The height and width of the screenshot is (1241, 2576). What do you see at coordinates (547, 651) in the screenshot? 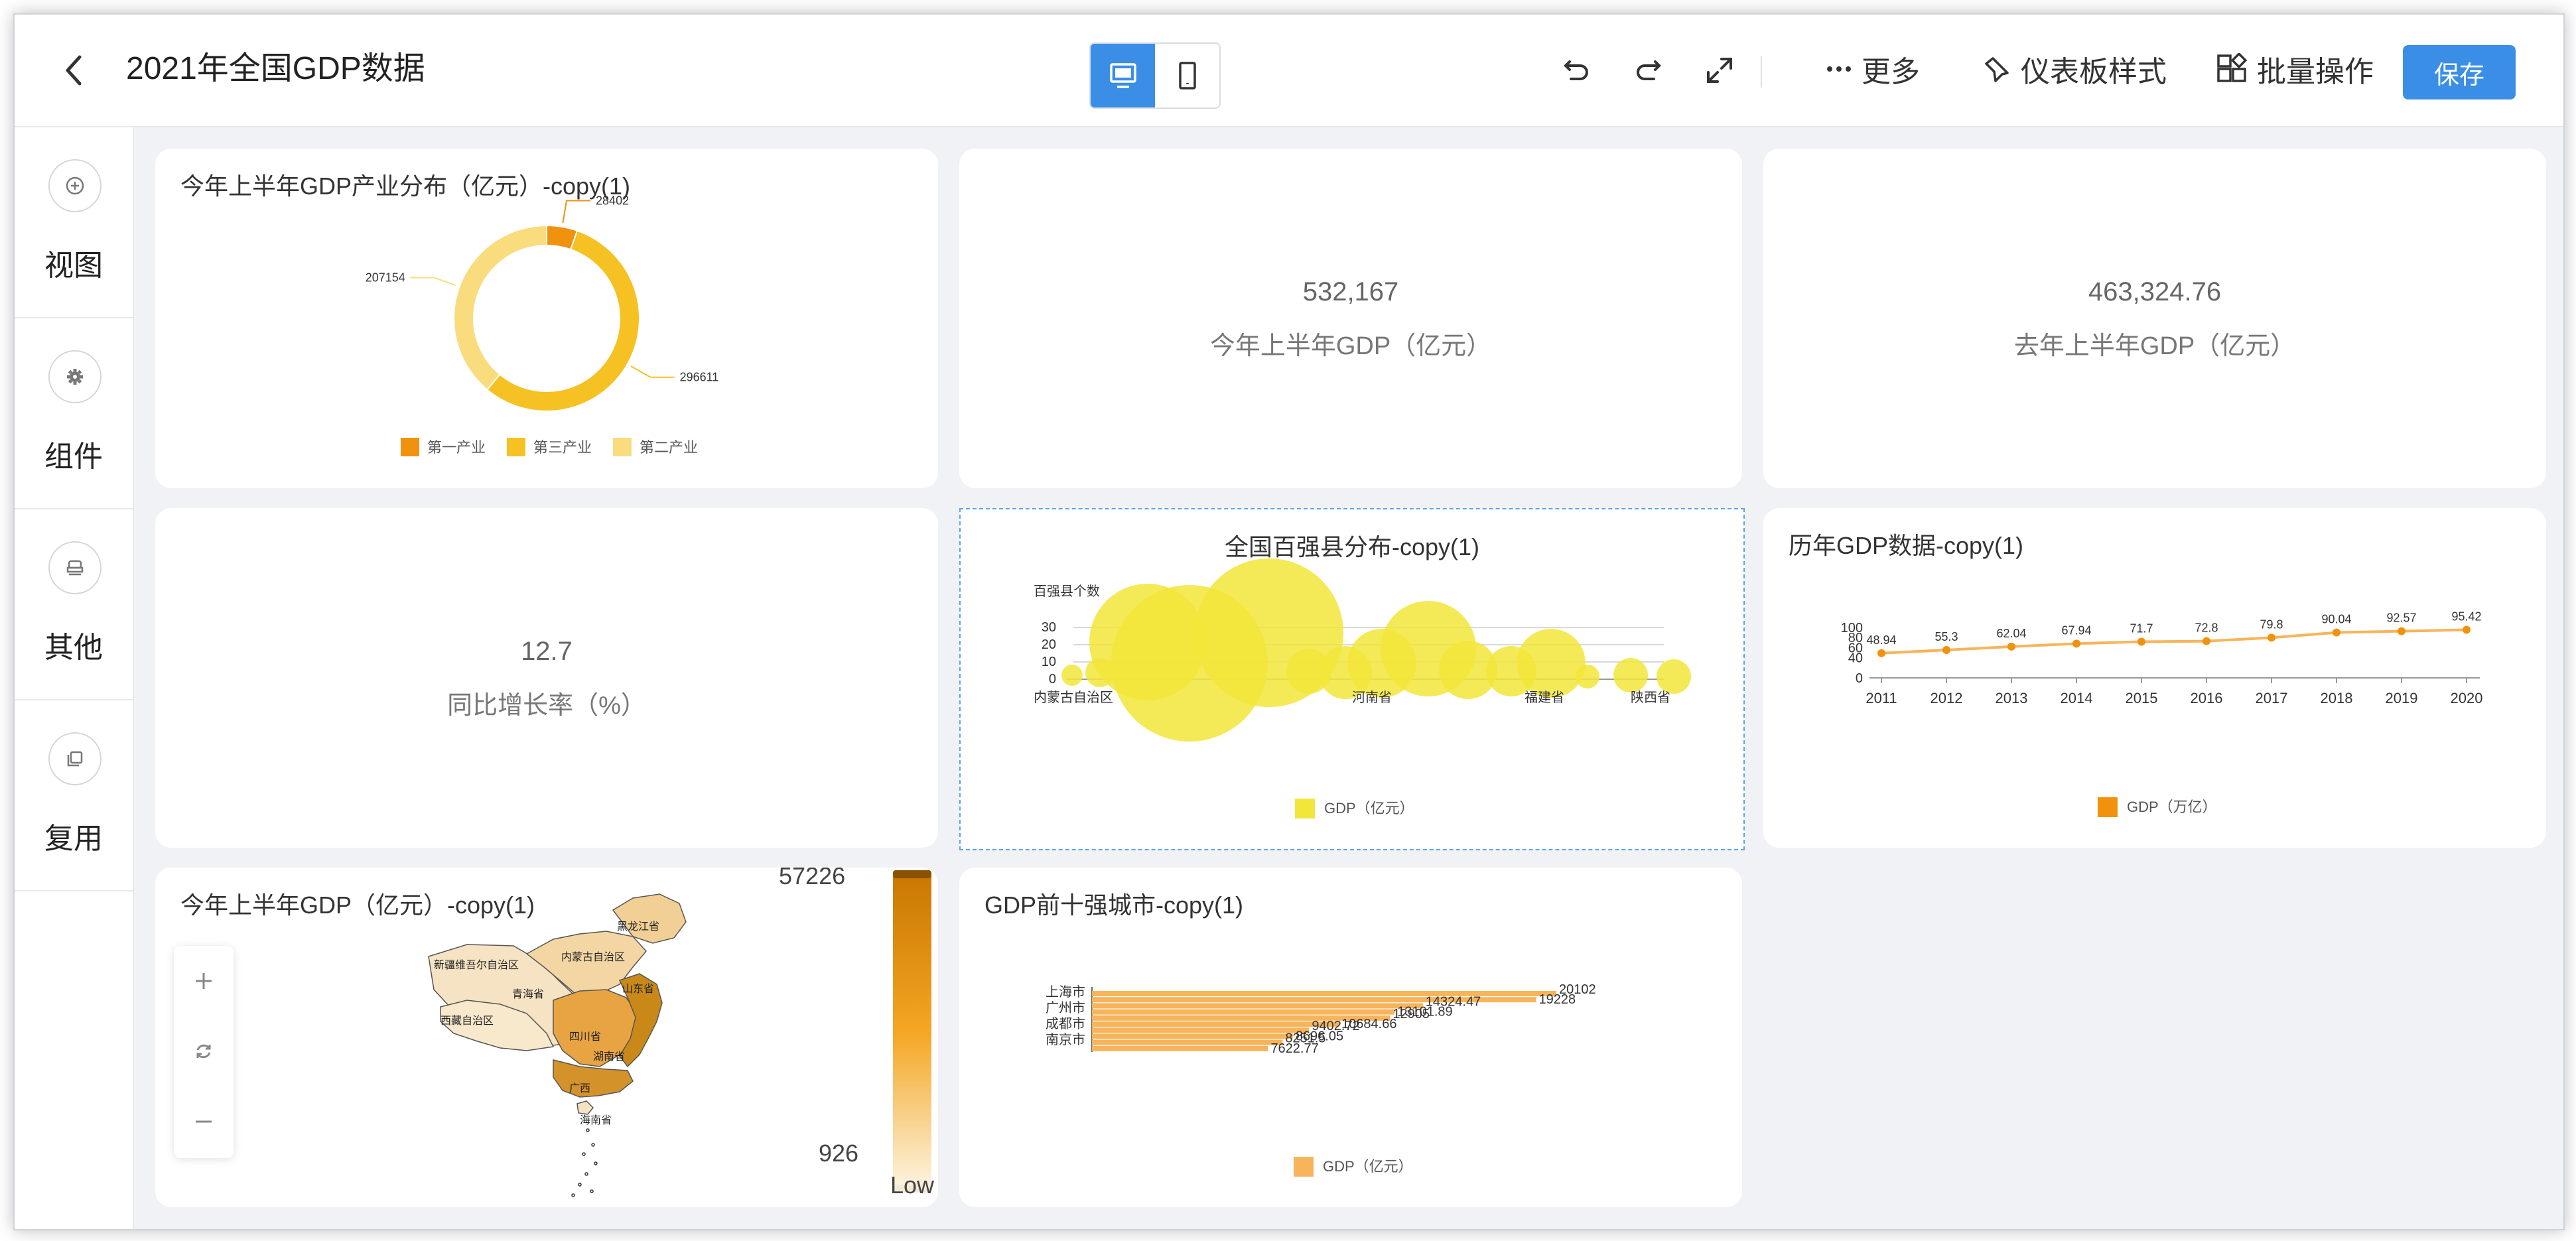
I see `kpi-value: 12.7` at bounding box center [547, 651].